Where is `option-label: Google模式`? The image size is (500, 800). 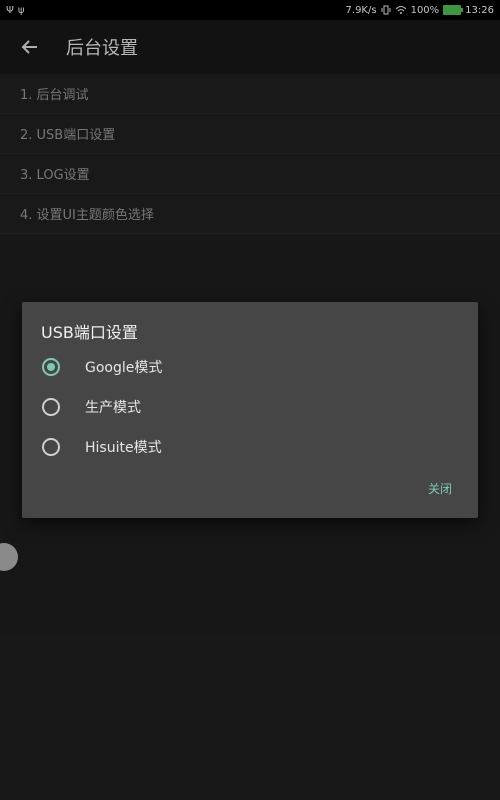
option-label: Google模式 is located at coordinates (124, 368).